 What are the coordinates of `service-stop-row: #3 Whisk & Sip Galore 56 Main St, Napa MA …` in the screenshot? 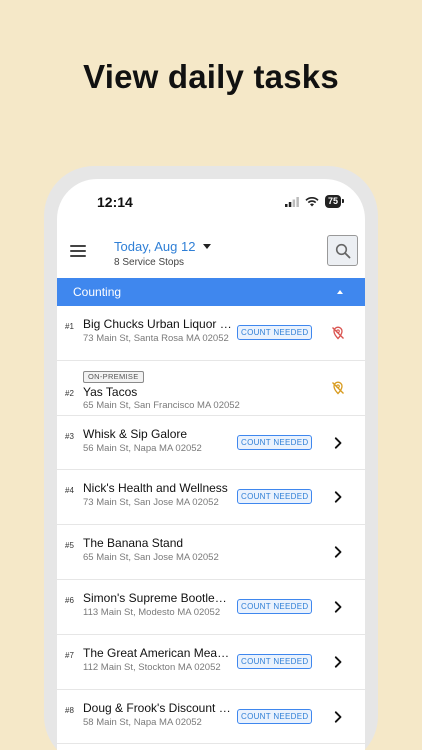 It's located at (211, 443).